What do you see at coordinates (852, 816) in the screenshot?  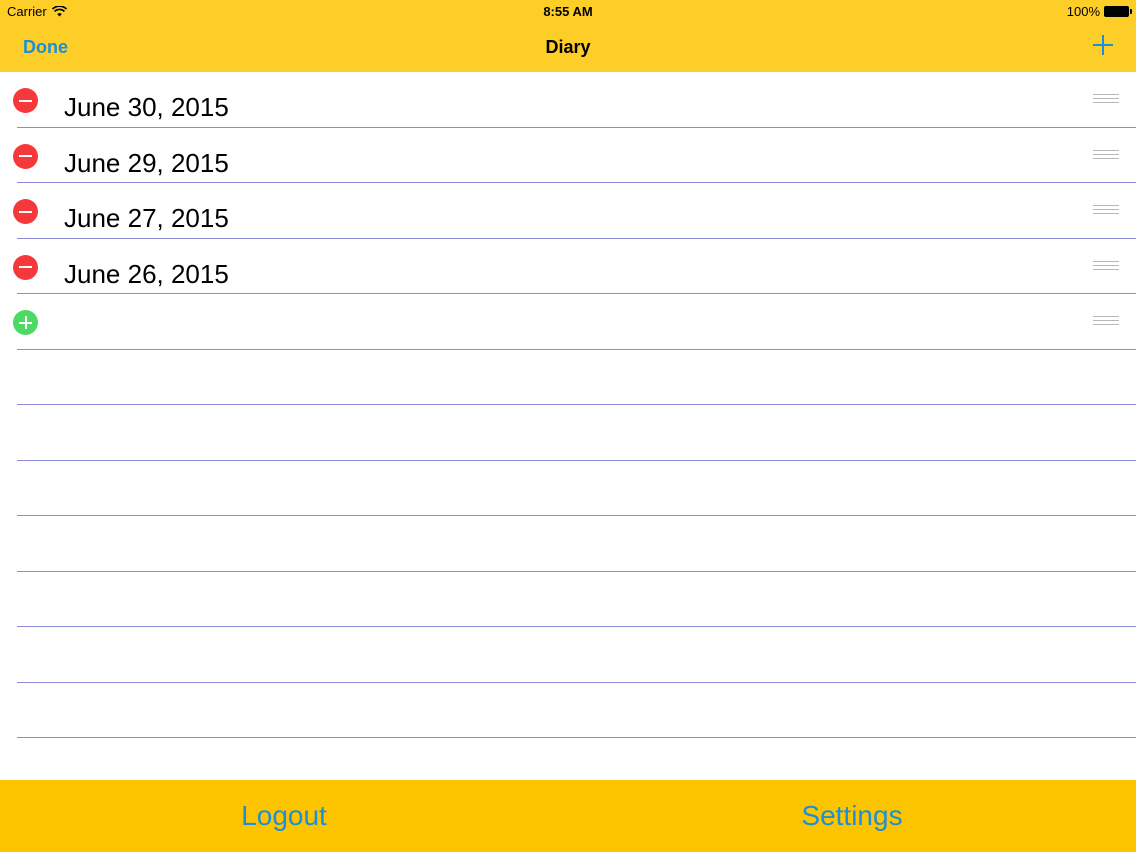 I see `settings-button: Settings` at bounding box center [852, 816].